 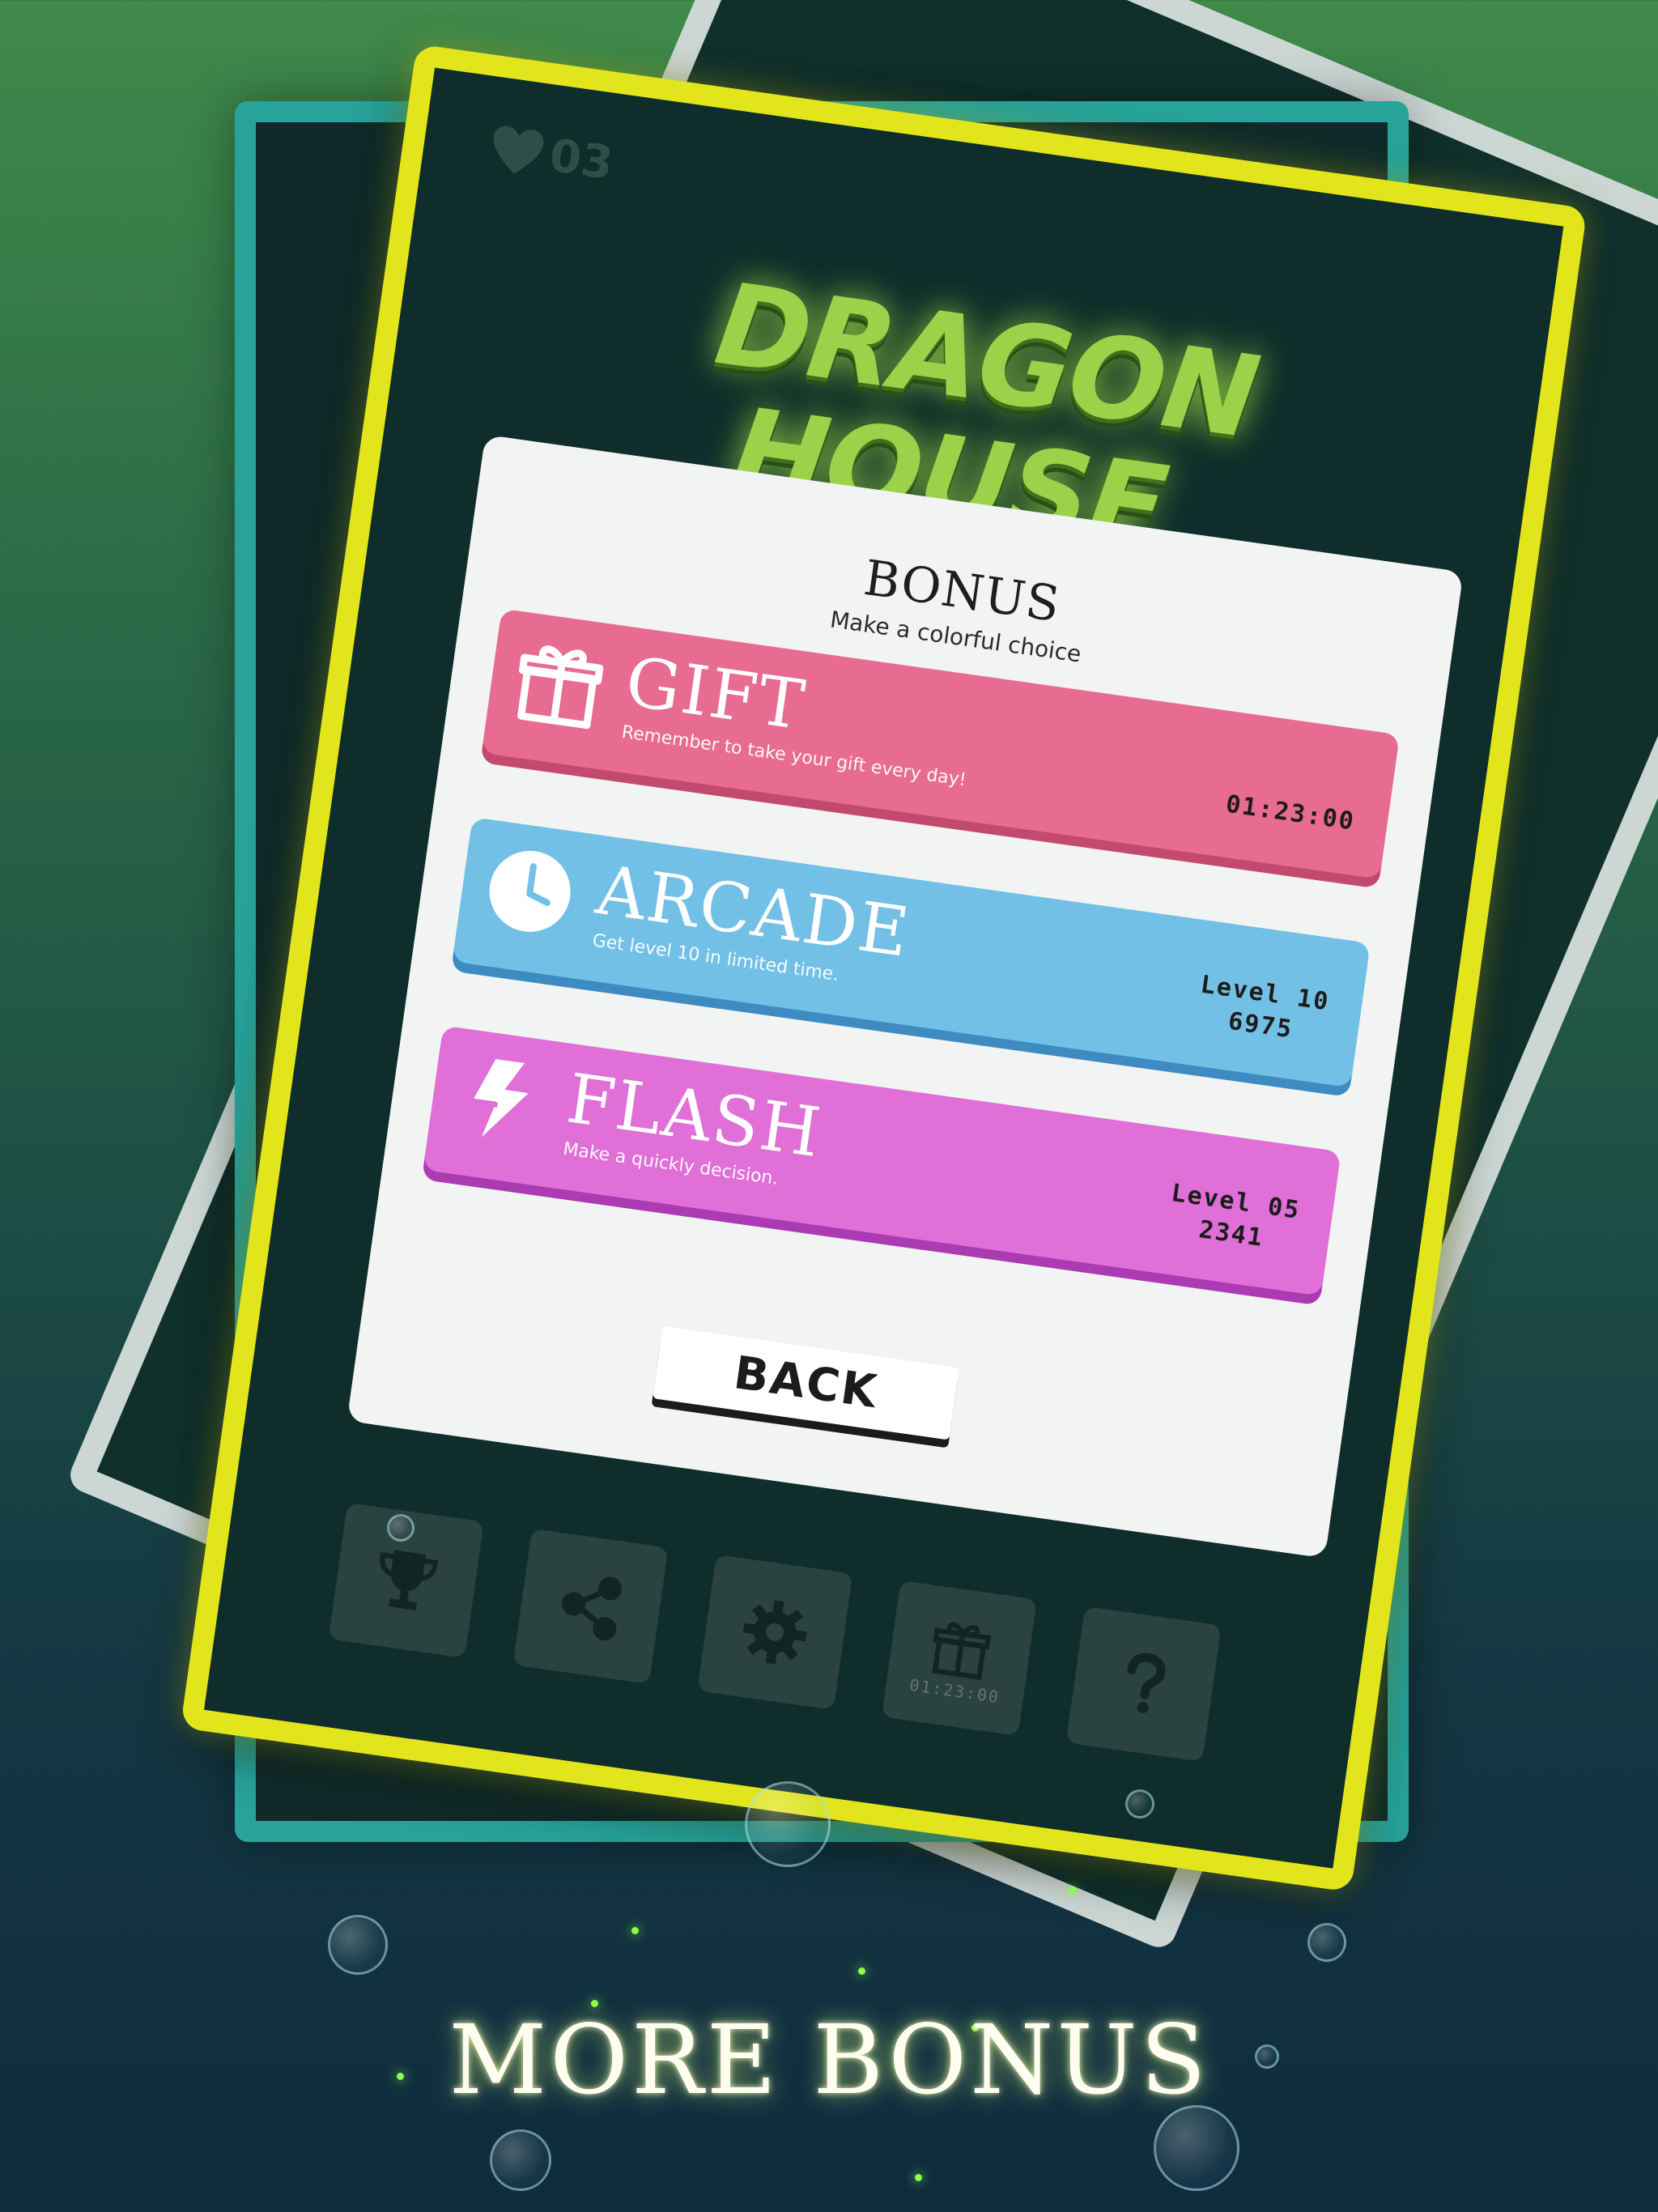 I want to click on help-button, so click(x=1143, y=1684).